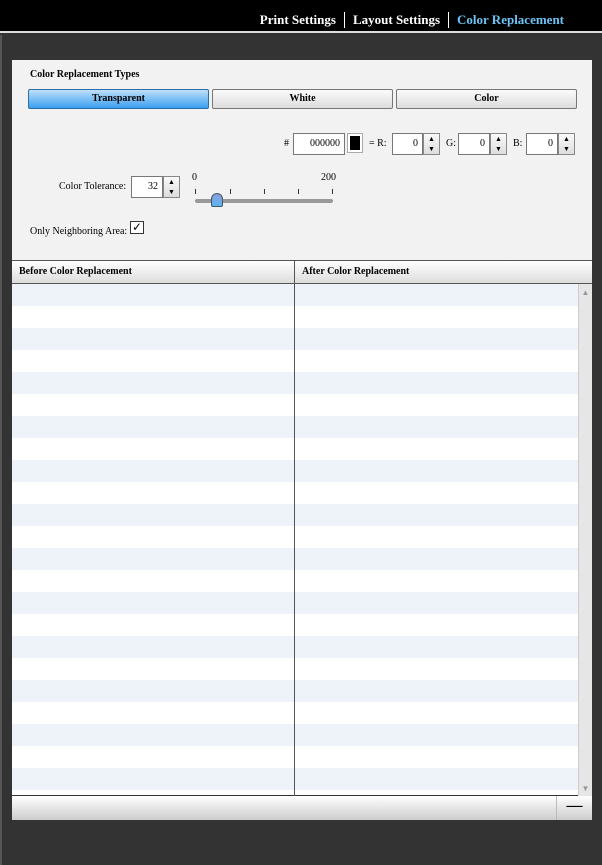 Image resolution: width=602 pixels, height=865 pixels. I want to click on white-button: White, so click(302, 99).